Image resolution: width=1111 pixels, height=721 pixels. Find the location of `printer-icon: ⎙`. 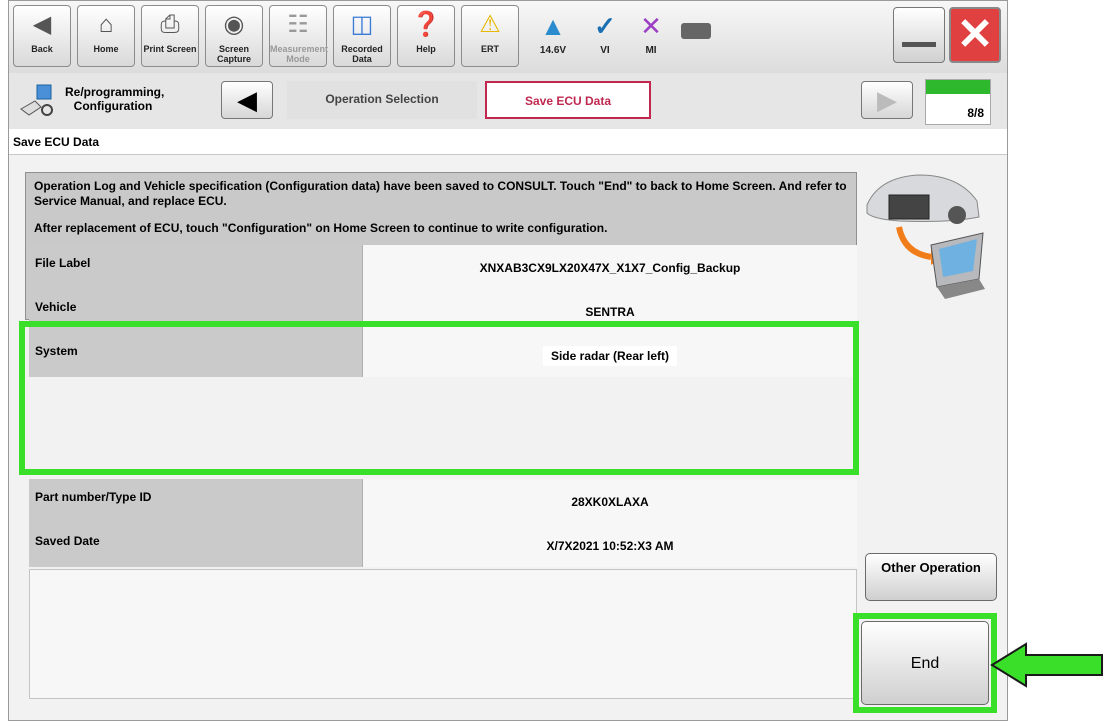

printer-icon: ⎙ is located at coordinates (170, 24).